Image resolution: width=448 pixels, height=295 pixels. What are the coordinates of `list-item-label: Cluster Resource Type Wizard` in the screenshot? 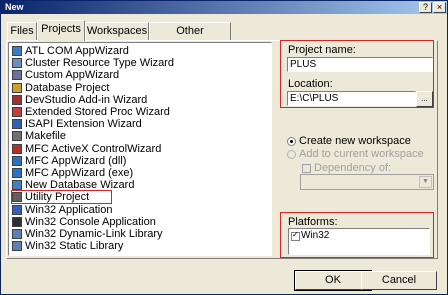 It's located at (99, 63).